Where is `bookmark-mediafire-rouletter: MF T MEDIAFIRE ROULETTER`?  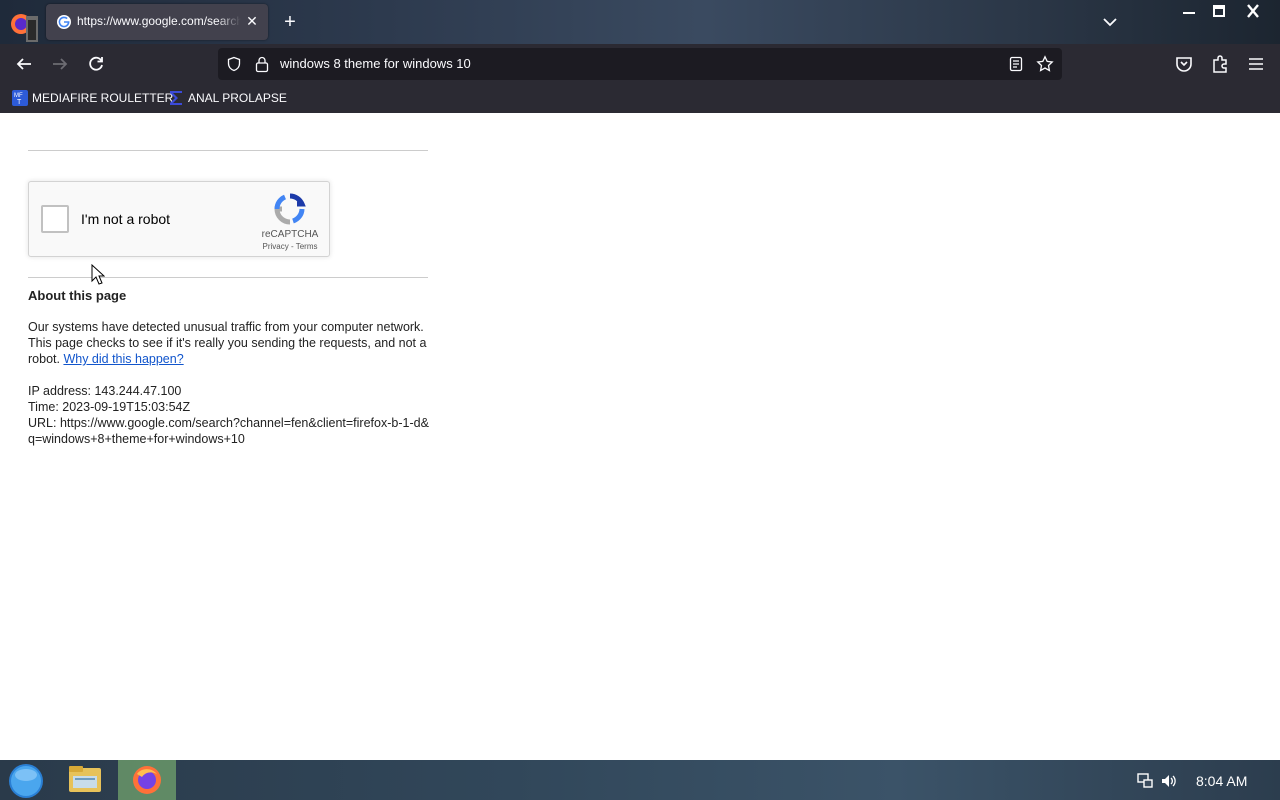 bookmark-mediafire-rouletter: MF T MEDIAFIRE ROULETTER is located at coordinates (92, 99).